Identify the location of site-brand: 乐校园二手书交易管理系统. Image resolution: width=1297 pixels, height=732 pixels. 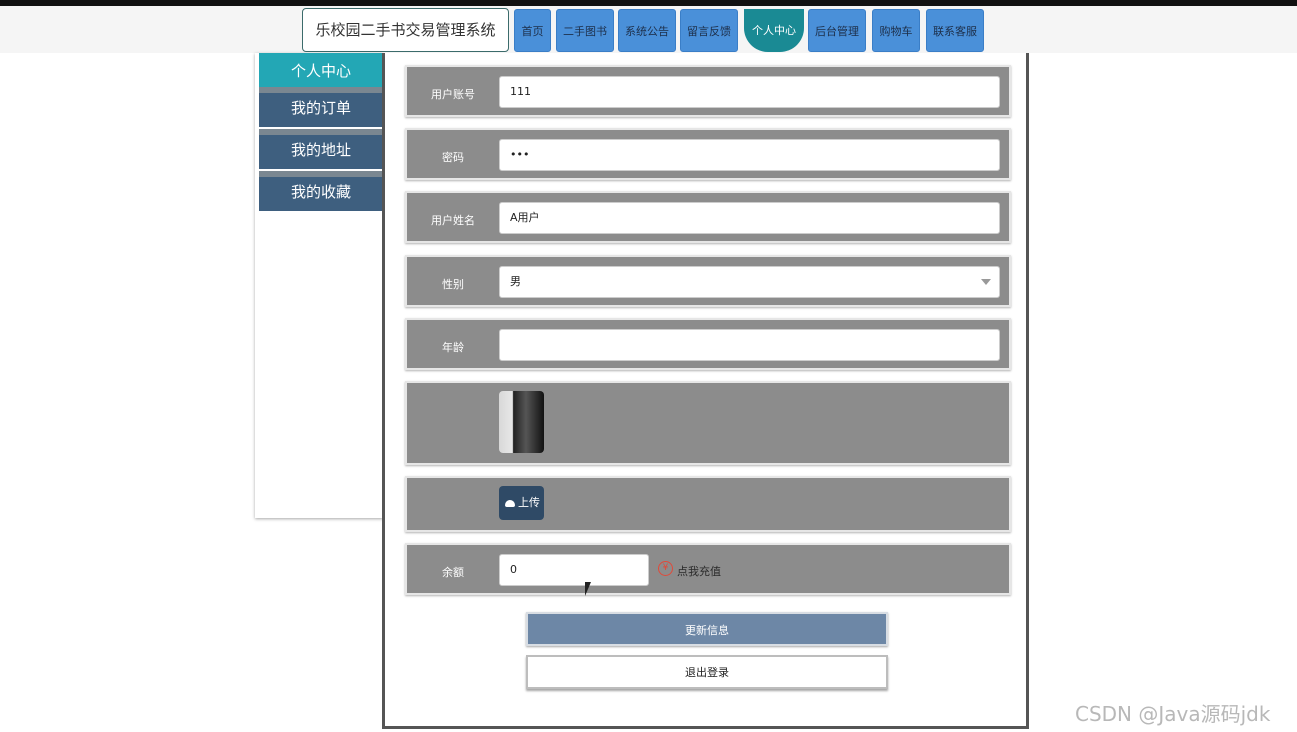
(405, 30).